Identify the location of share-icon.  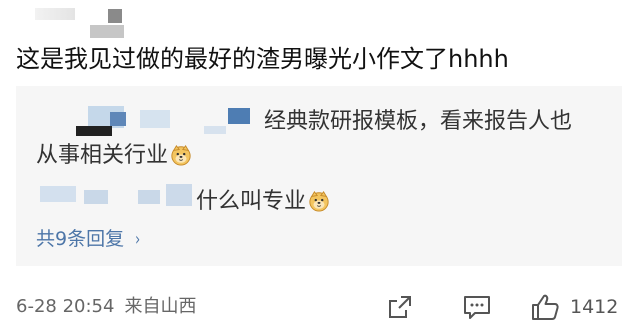
(400, 307).